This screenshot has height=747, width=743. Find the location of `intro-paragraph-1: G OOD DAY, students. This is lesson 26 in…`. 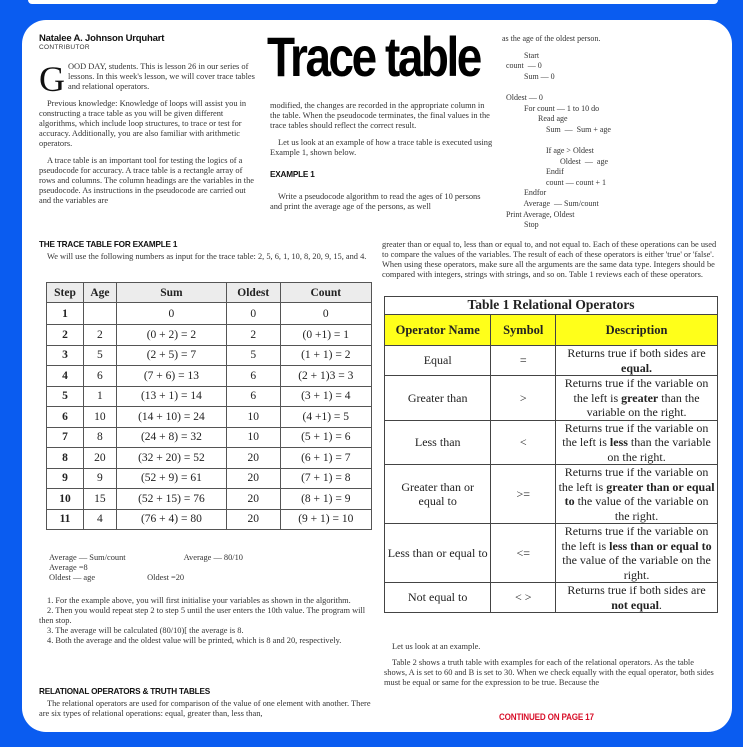

intro-paragraph-1: G OOD DAY, students. This is lesson 26 in… is located at coordinates (147, 79).